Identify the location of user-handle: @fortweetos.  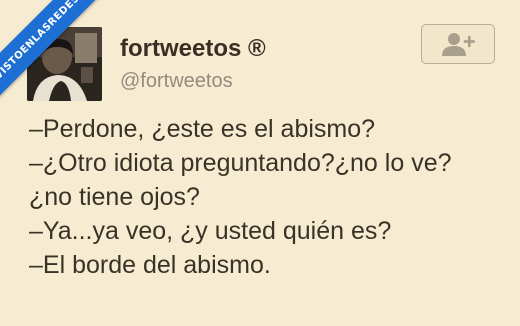
(176, 81).